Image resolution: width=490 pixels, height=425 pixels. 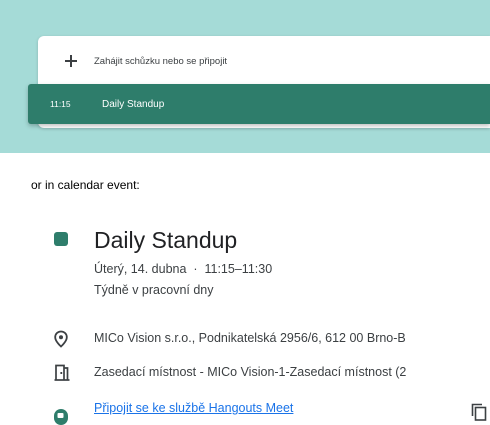 I want to click on event-recurrence: Týdně v pracovní dny, so click(x=154, y=290).